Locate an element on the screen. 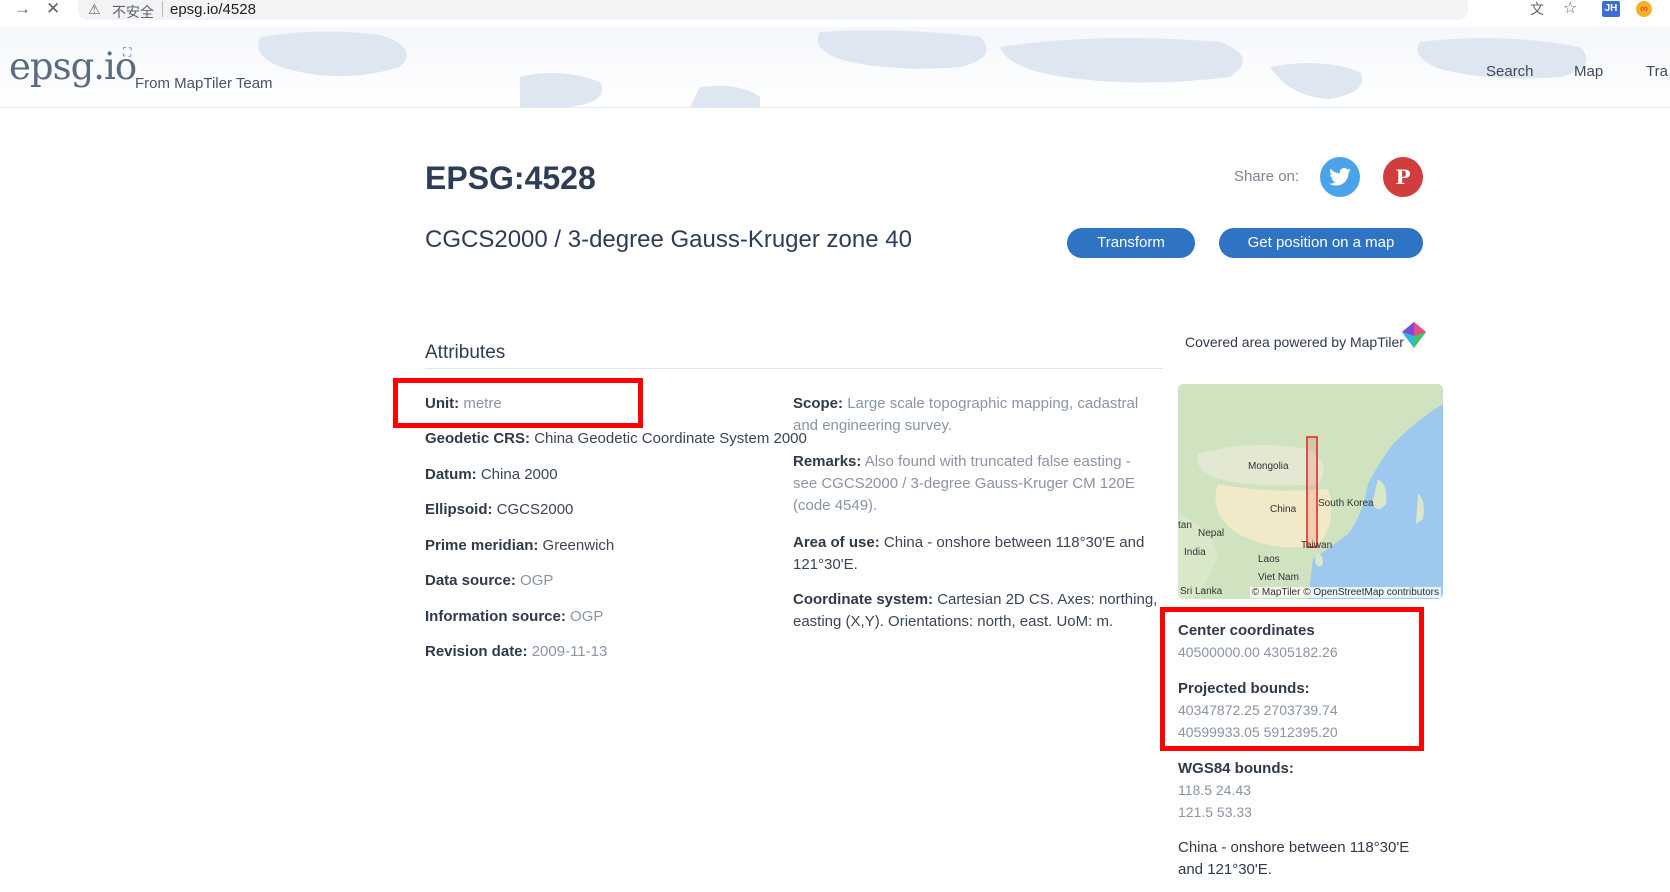  map-label-nepal: Nepal is located at coordinates (1211, 533).